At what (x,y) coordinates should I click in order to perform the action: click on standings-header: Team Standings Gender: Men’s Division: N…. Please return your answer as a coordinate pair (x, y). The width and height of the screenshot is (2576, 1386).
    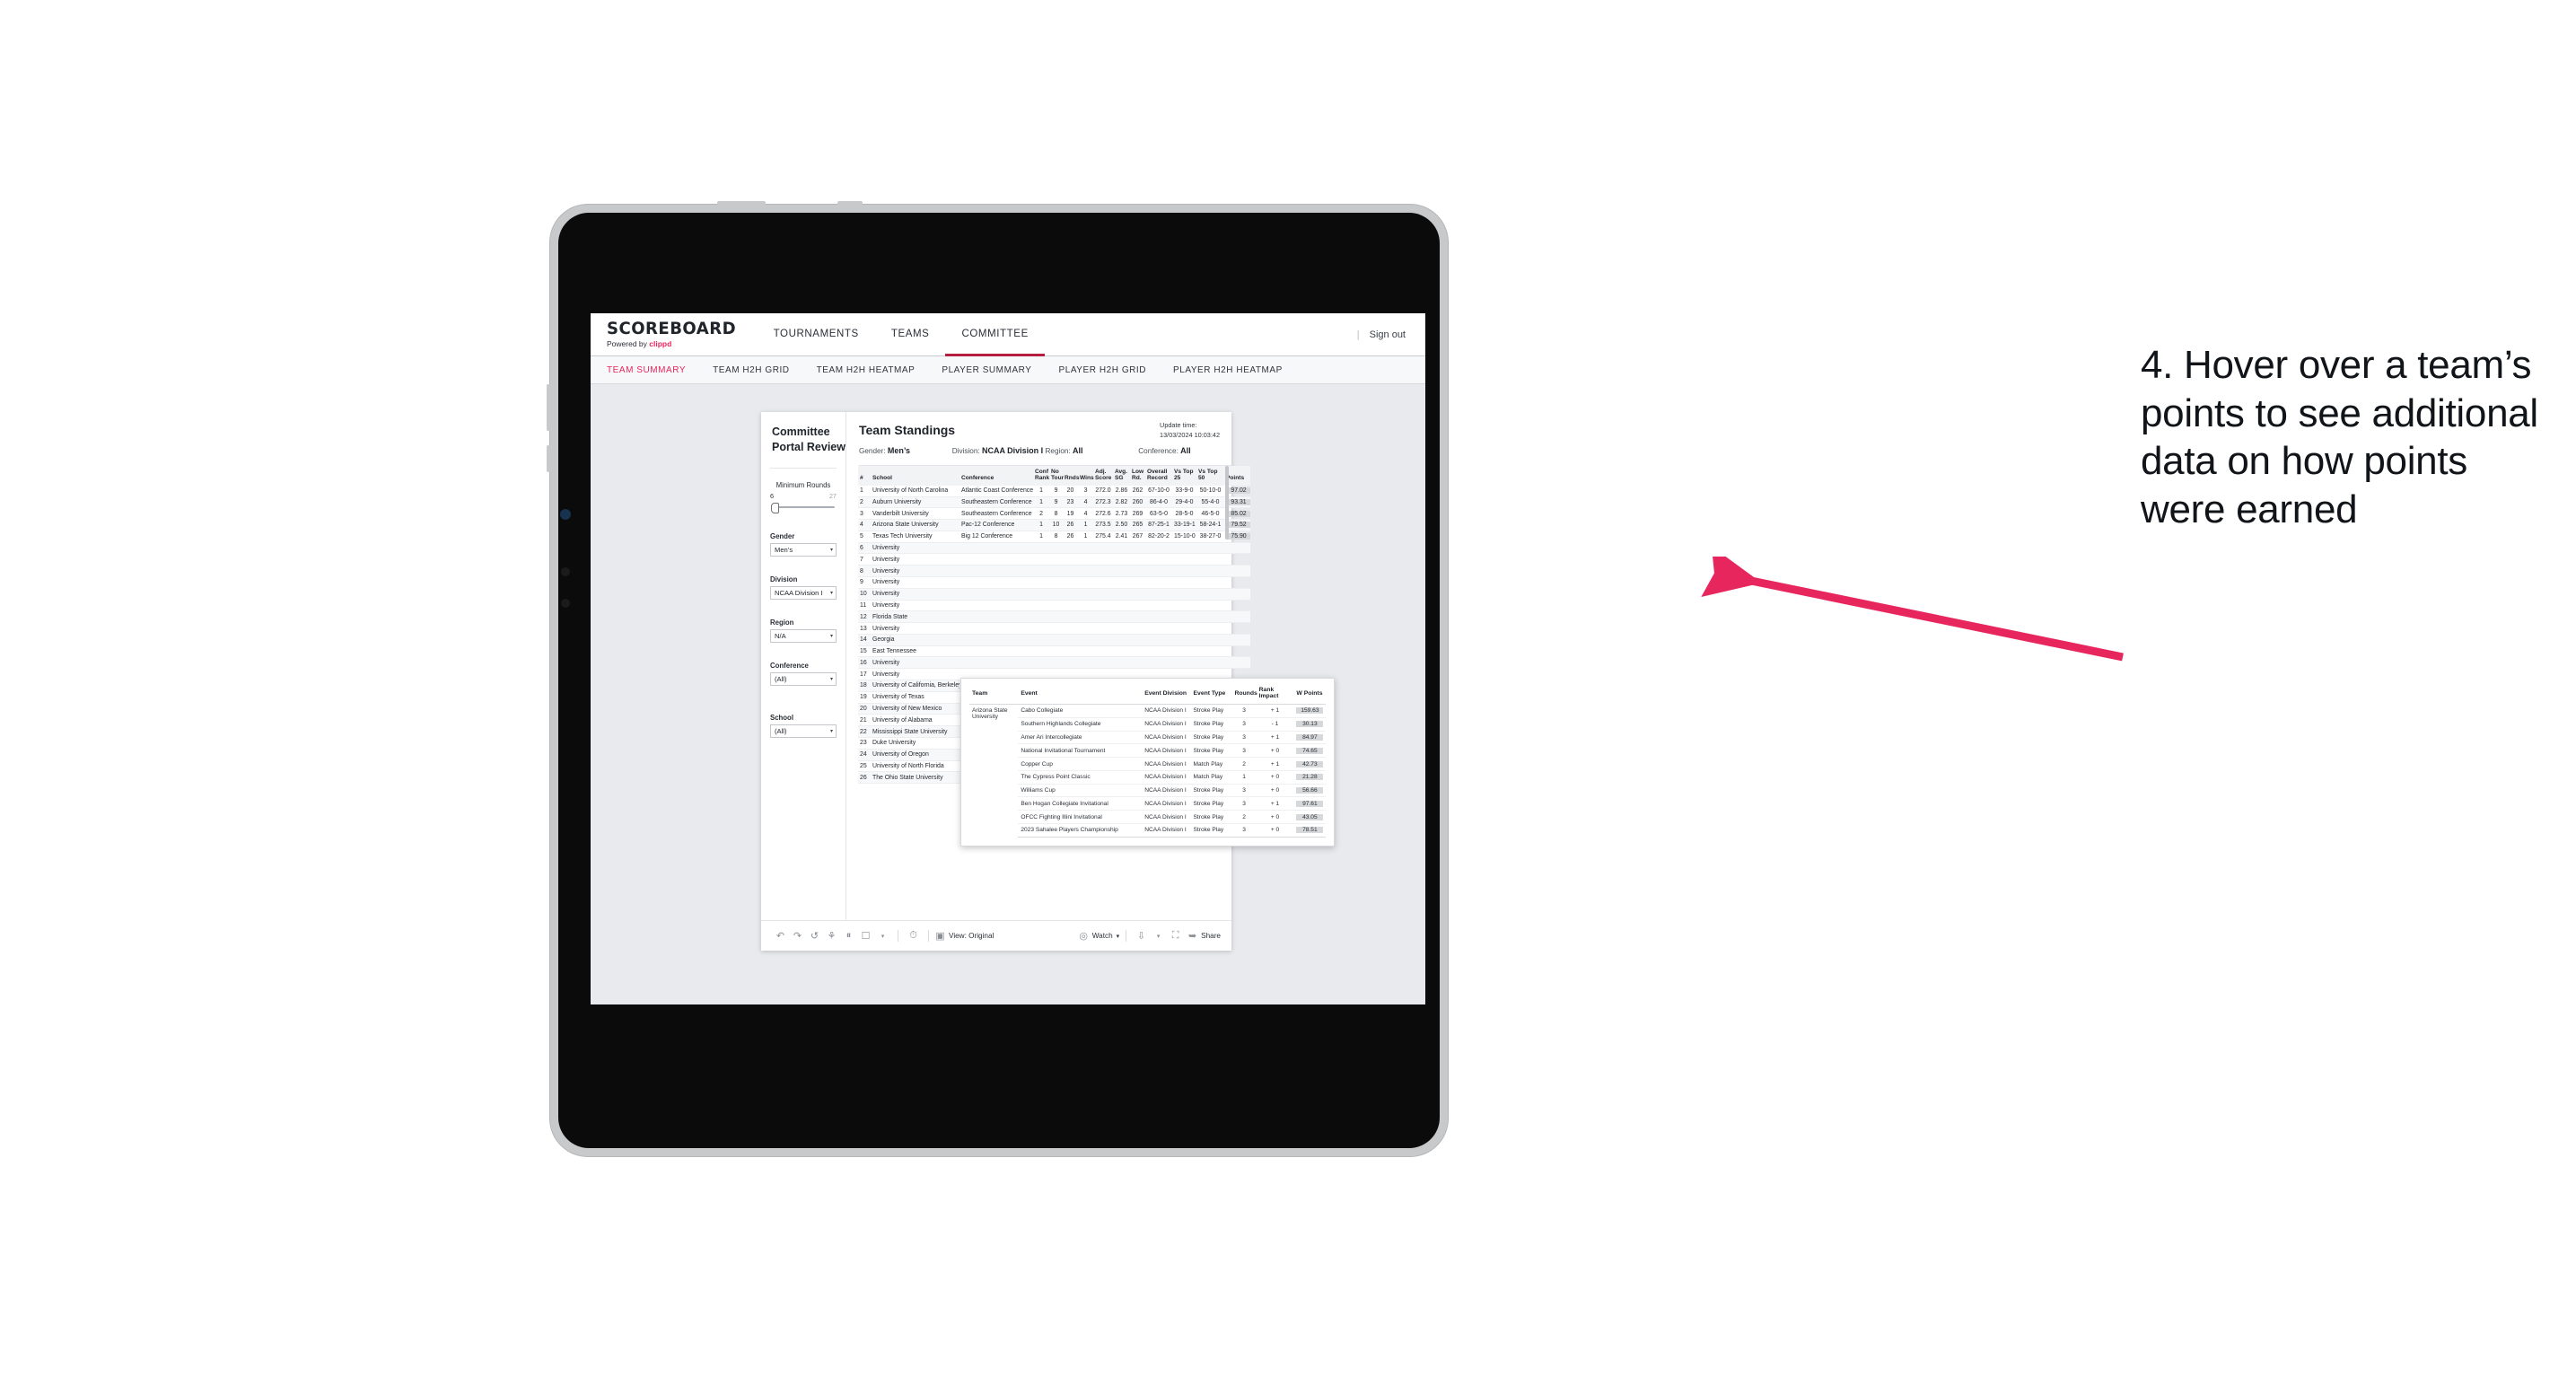
    Looking at the image, I should click on (1038, 439).